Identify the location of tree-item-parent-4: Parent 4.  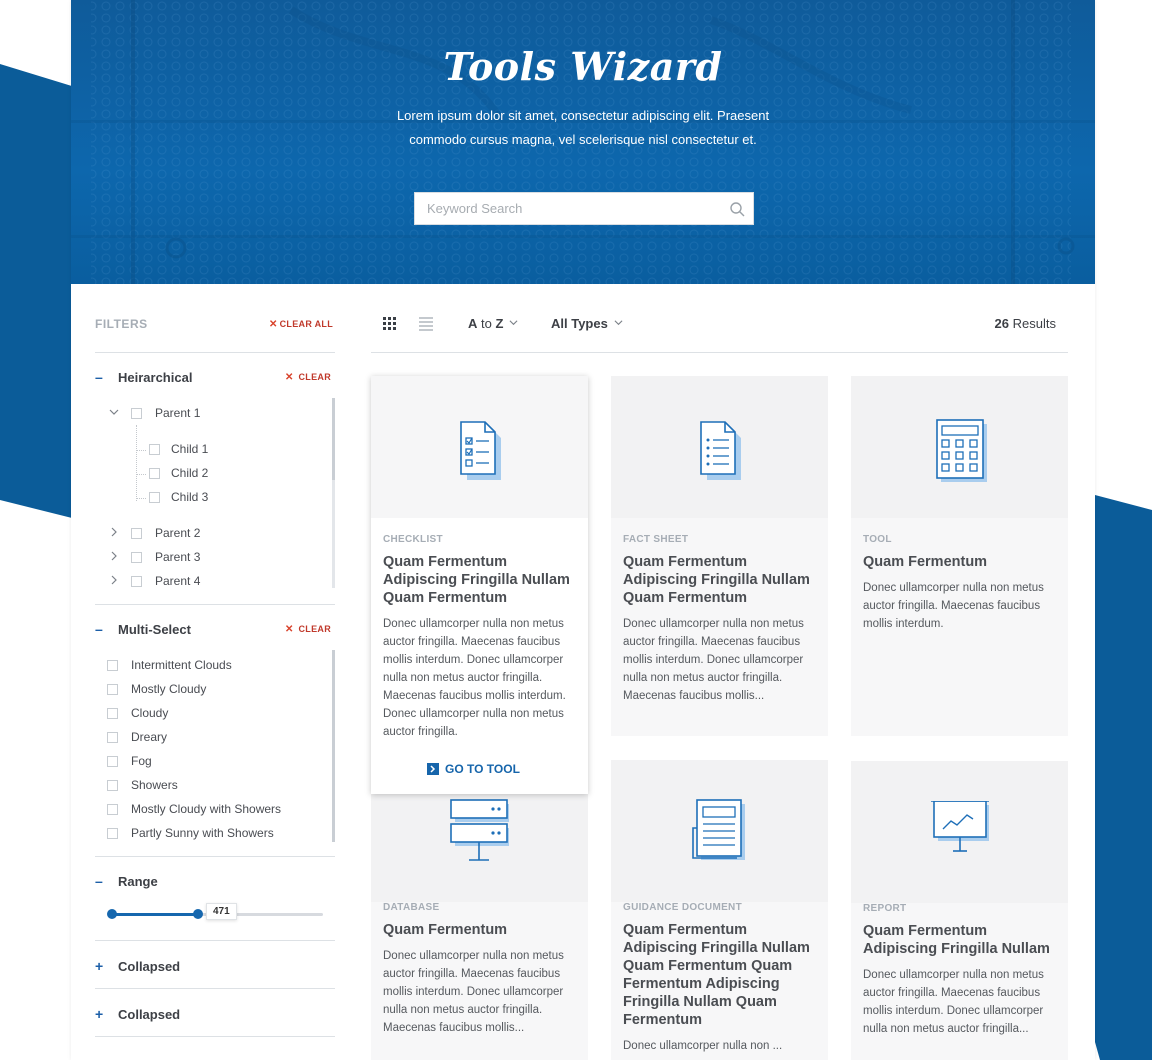
(210, 582).